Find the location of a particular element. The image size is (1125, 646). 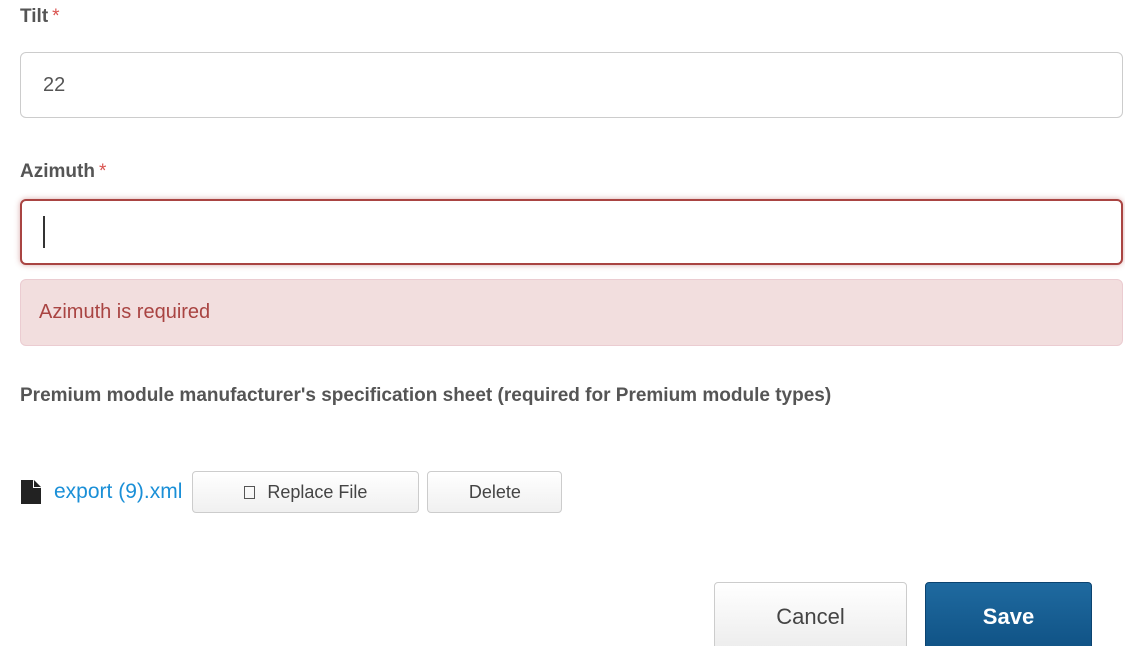

text-caret is located at coordinates (44, 232).